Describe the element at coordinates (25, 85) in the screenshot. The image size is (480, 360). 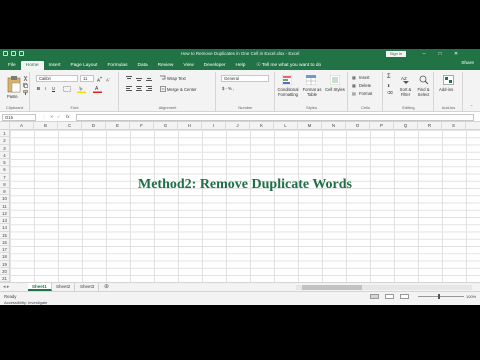
I see `copy-icon` at that location.